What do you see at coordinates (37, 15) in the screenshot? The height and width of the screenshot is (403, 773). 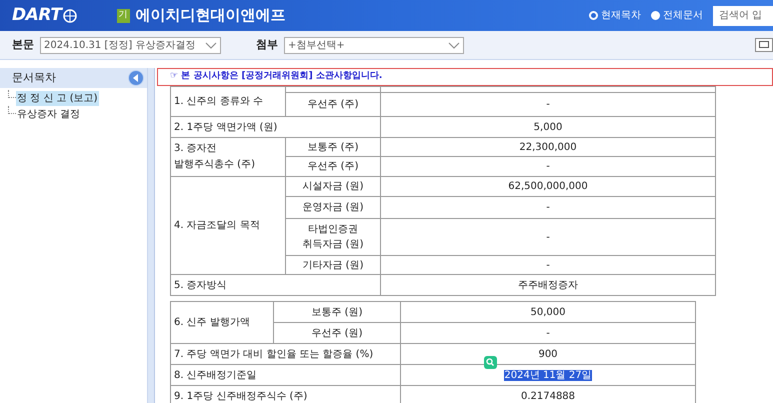 I see `logo-text: DART` at bounding box center [37, 15].